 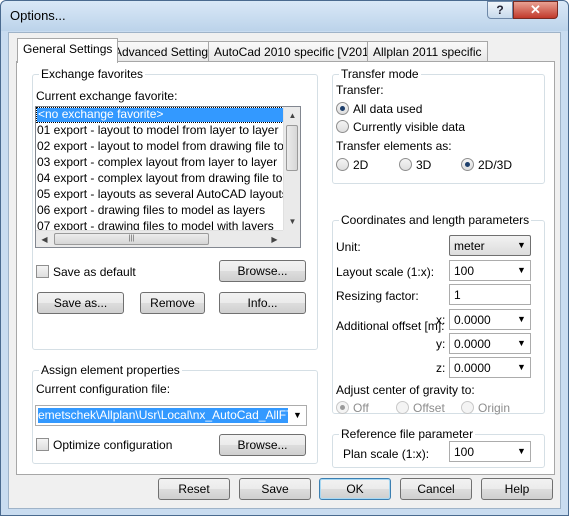 I want to click on y-label: y:, so click(x=441, y=344).